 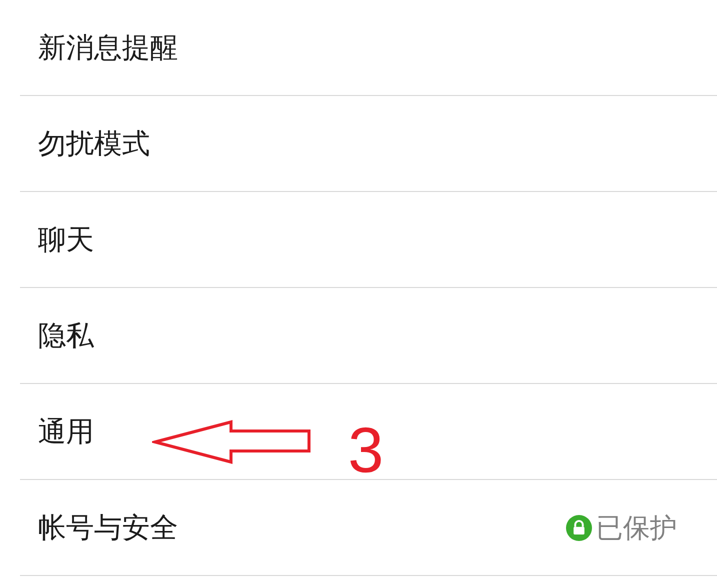 What do you see at coordinates (579, 527) in the screenshot?
I see `lock-icon` at bounding box center [579, 527].